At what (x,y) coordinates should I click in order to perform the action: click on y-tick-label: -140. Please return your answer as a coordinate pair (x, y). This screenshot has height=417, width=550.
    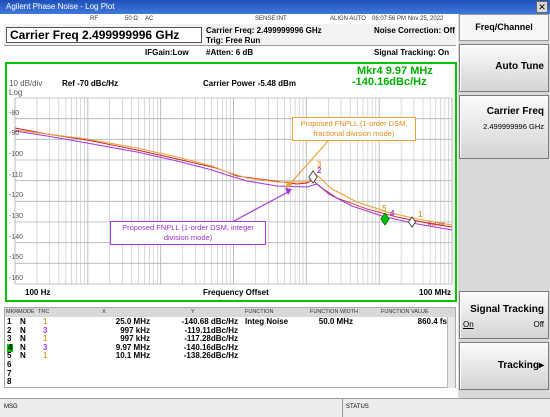
    Looking at the image, I should click on (16, 237).